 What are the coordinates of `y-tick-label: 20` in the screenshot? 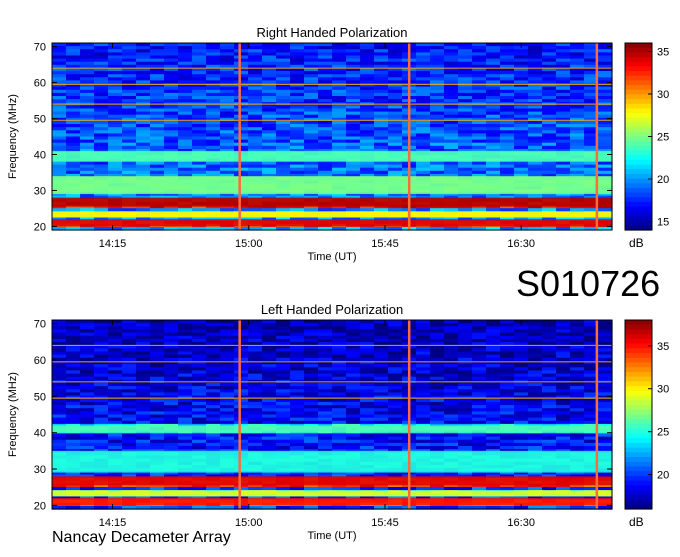 It's located at (40, 227).